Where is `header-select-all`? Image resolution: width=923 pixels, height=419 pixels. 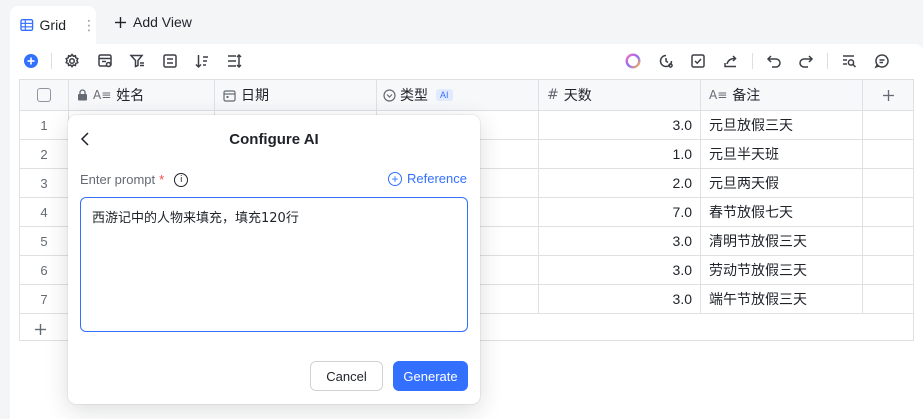
header-select-all is located at coordinates (44, 95).